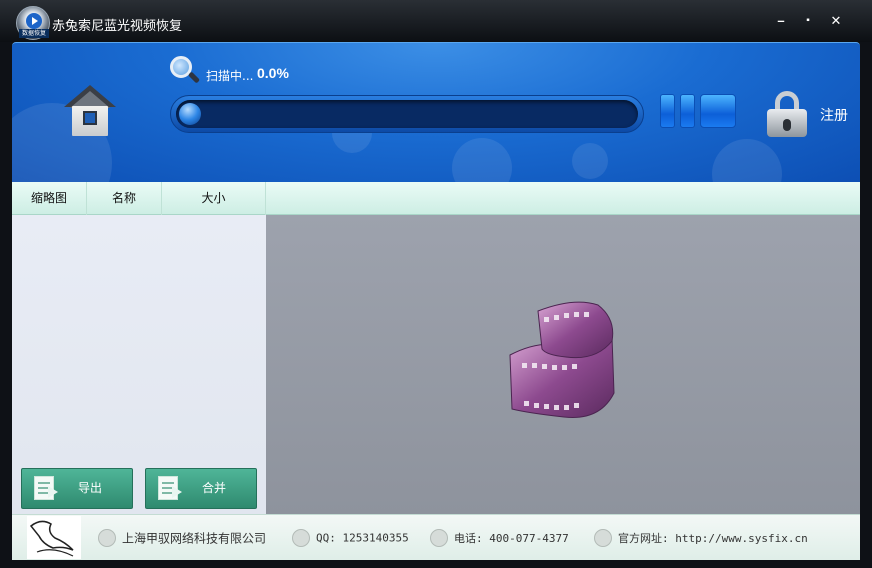  What do you see at coordinates (787, 115) in the screenshot?
I see `lock-icon` at bounding box center [787, 115].